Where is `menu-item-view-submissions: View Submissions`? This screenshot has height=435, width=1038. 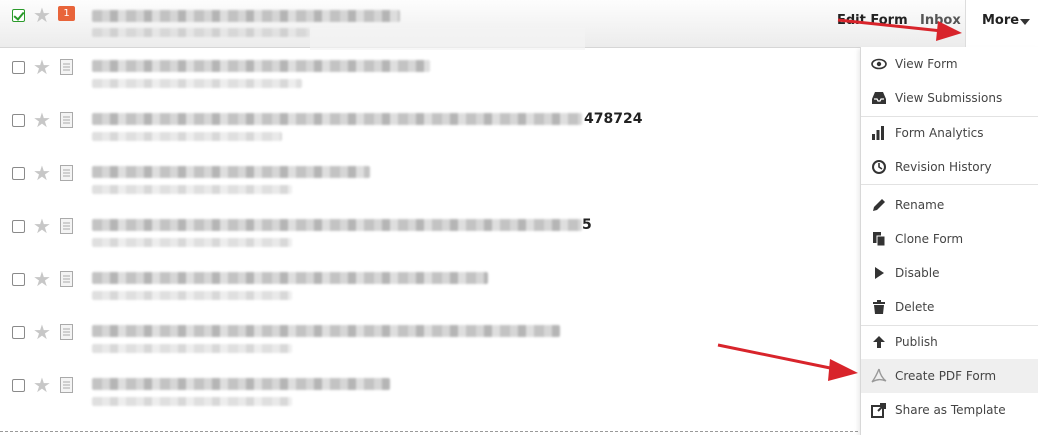 menu-item-view-submissions: View Submissions is located at coordinates (949, 98).